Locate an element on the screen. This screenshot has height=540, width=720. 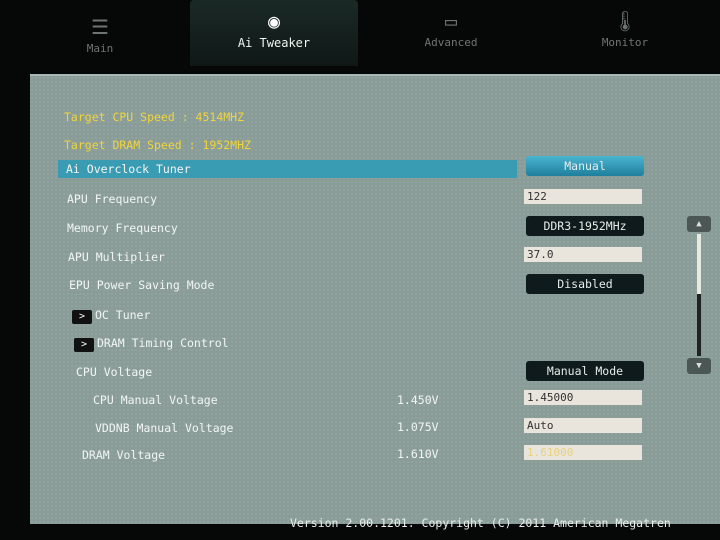
apu-frequency-label: APU Frequency is located at coordinates (112, 199).